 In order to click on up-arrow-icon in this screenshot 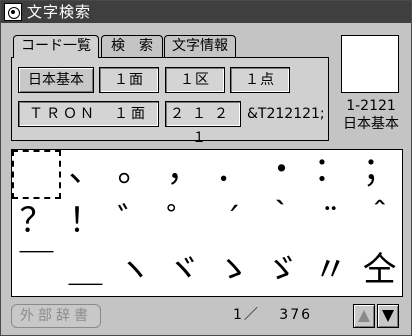, I will do `click(364, 316)`.